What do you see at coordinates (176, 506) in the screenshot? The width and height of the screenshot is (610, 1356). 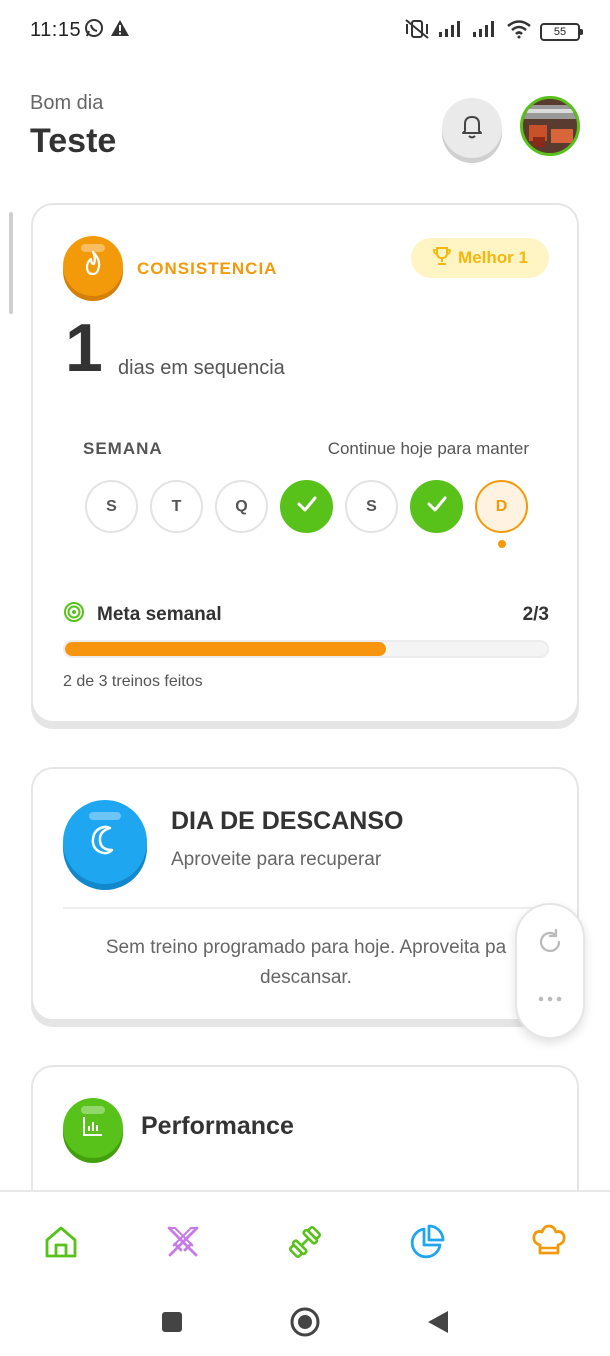 I see `day-circle: T` at bounding box center [176, 506].